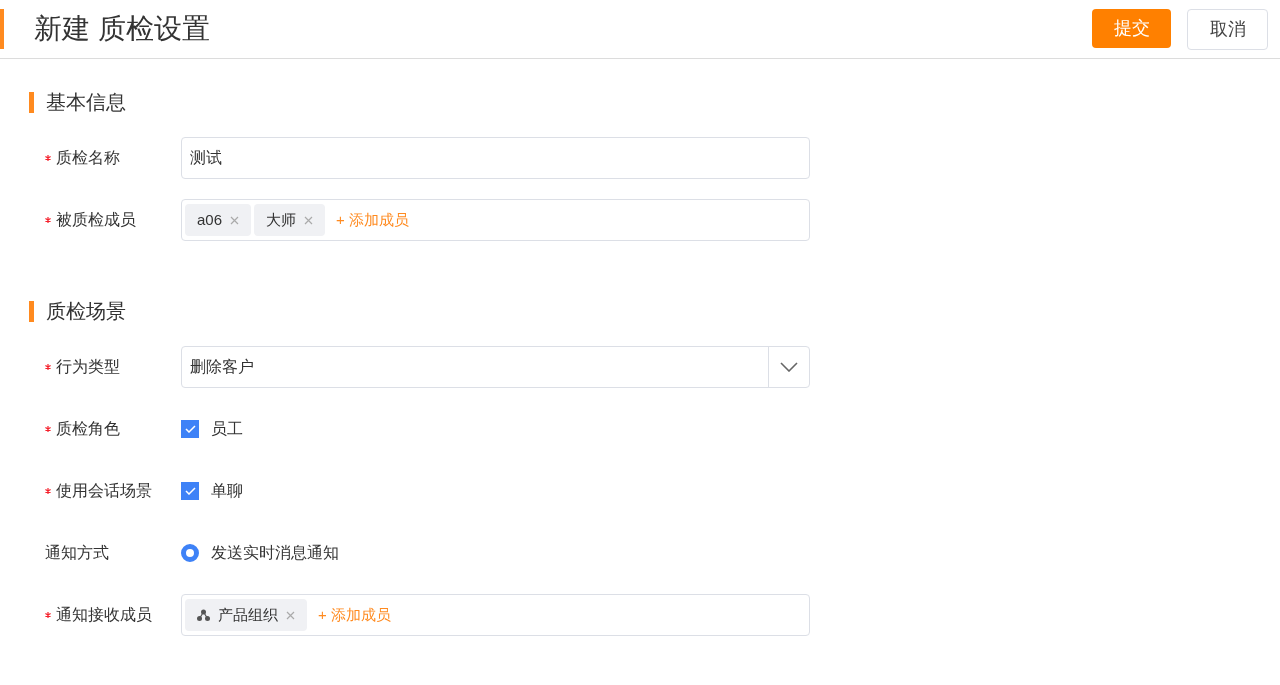 This screenshot has height=685, width=1280. I want to click on header-accent-bar, so click(2, 29).